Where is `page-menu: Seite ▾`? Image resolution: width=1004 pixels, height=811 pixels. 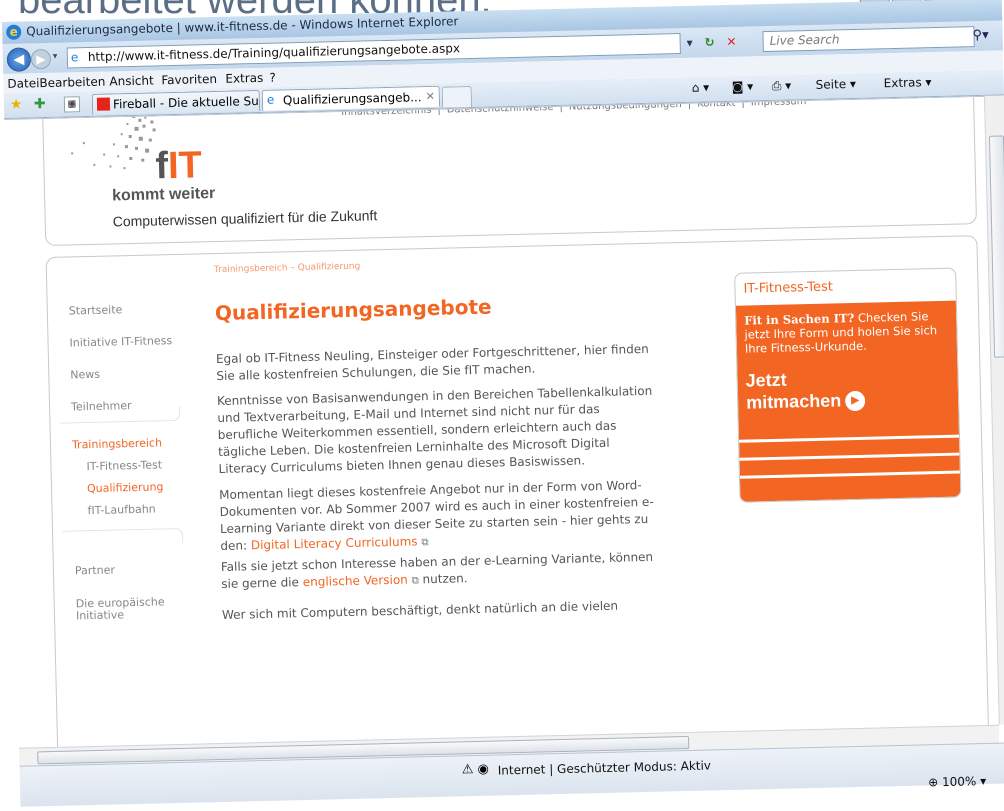
page-menu: Seite ▾ is located at coordinates (836, 84).